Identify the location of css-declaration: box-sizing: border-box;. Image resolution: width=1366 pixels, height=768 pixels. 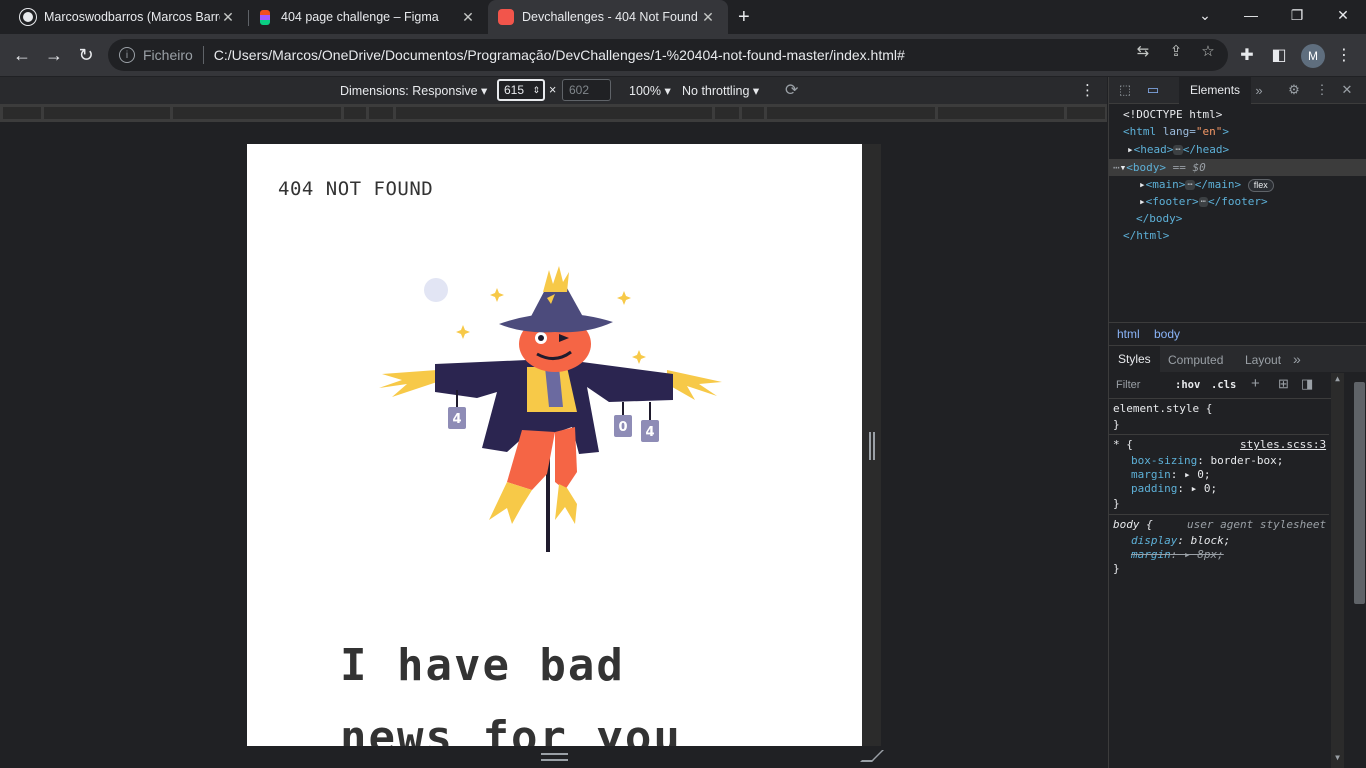
(1207, 461).